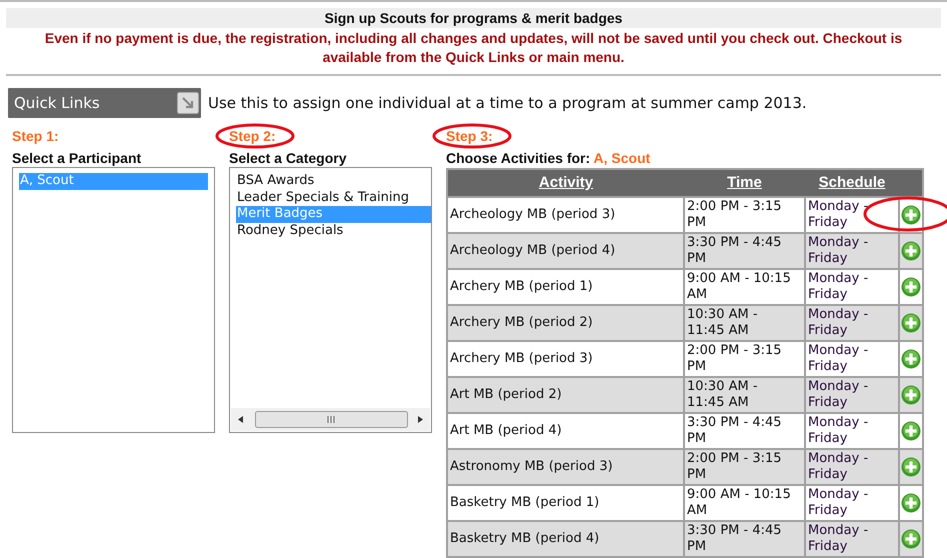 This screenshot has height=558, width=947. What do you see at coordinates (744, 182) in the screenshot?
I see `column-header-link: Time` at bounding box center [744, 182].